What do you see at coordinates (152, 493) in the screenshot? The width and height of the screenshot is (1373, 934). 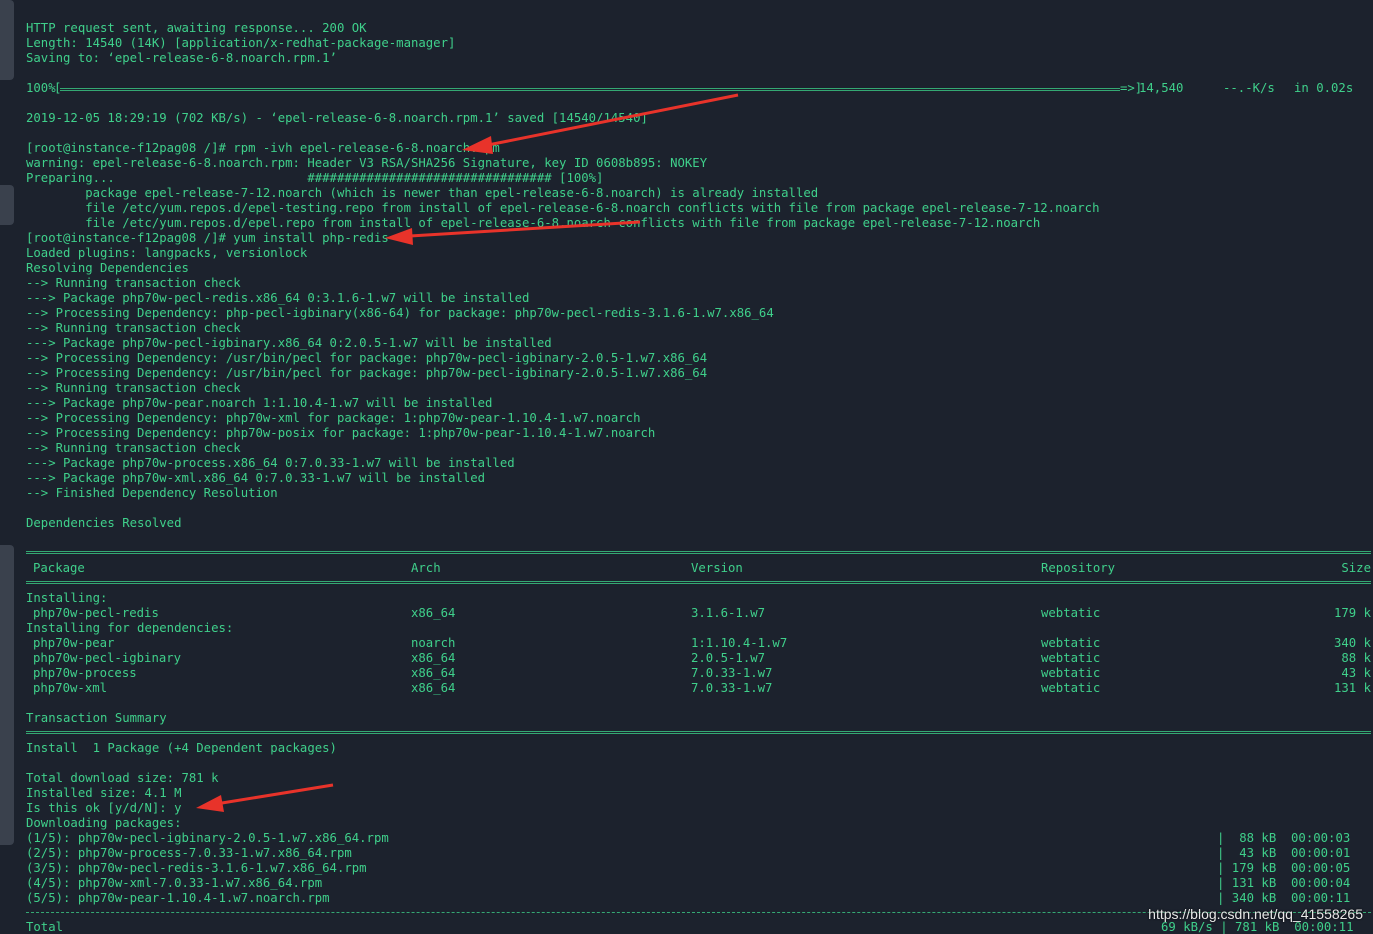 I see `output-line: --> Finished Dependency Resolution` at bounding box center [152, 493].